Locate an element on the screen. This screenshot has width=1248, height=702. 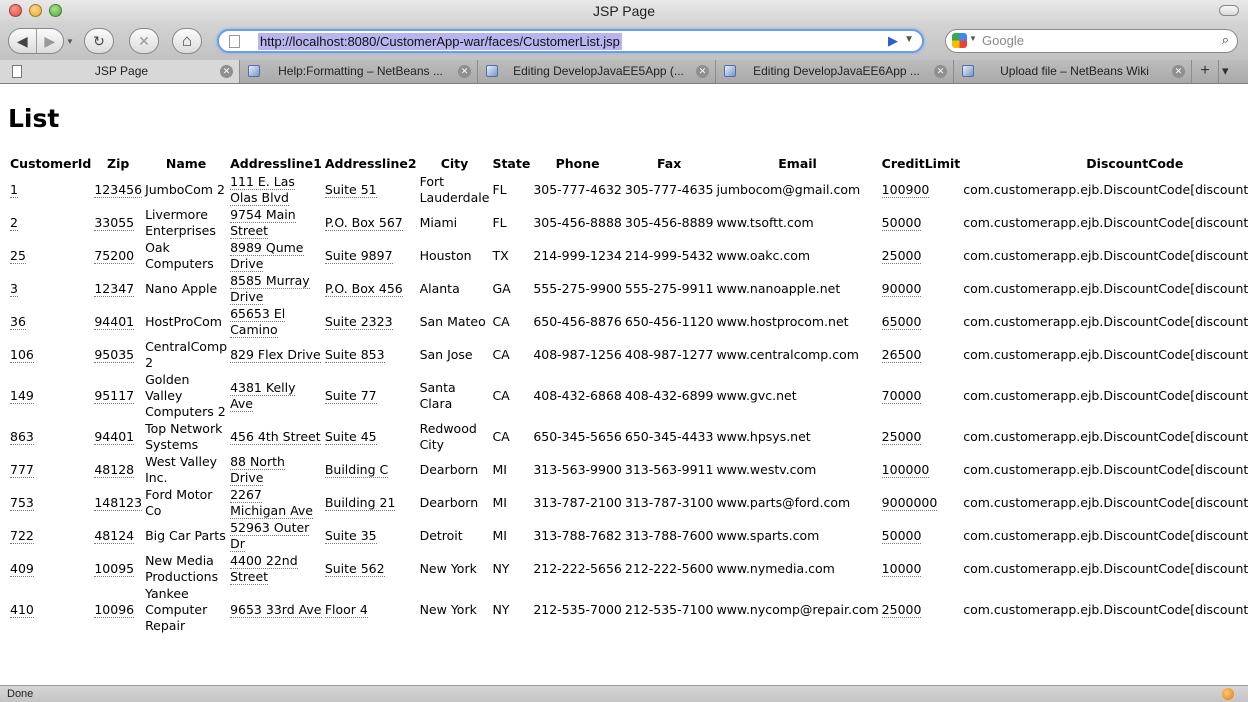
forward-icon: ▶ is located at coordinates (50, 41).